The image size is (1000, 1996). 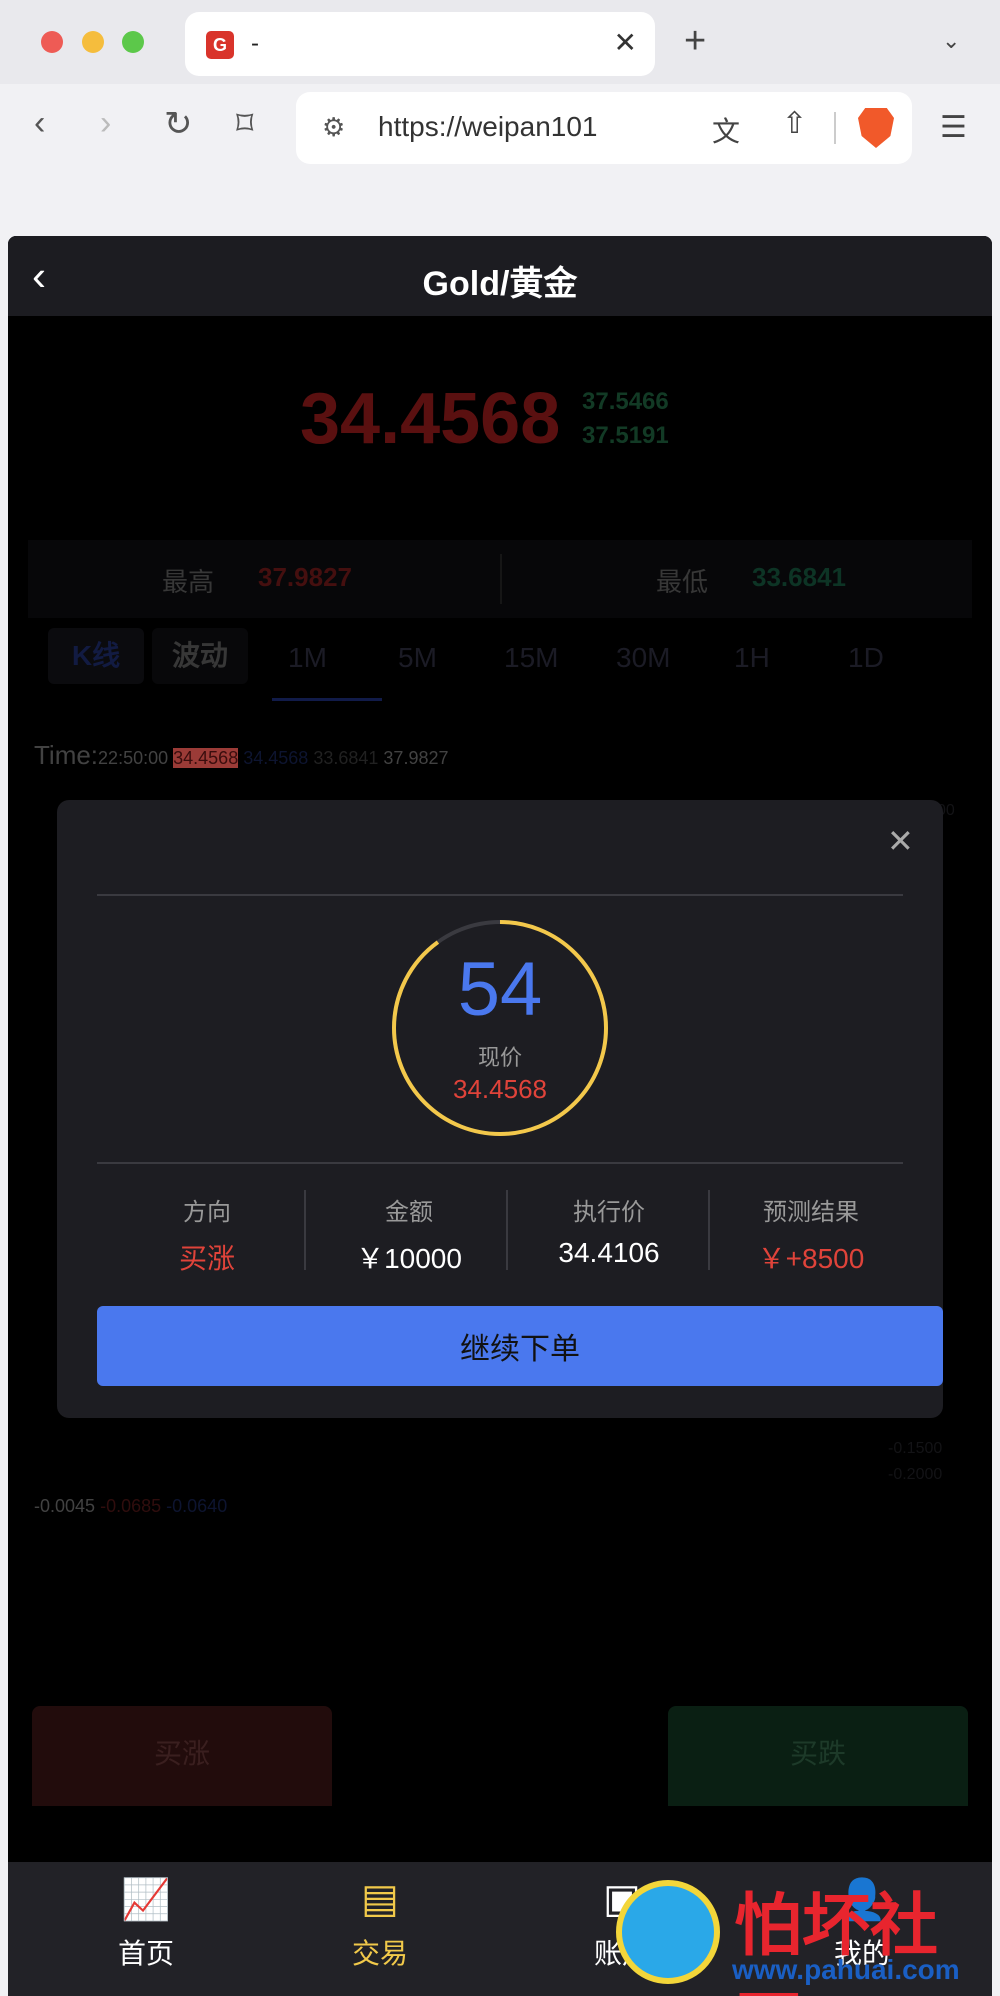 I want to click on direction-label: 方向, so click(x=207, y=1212).